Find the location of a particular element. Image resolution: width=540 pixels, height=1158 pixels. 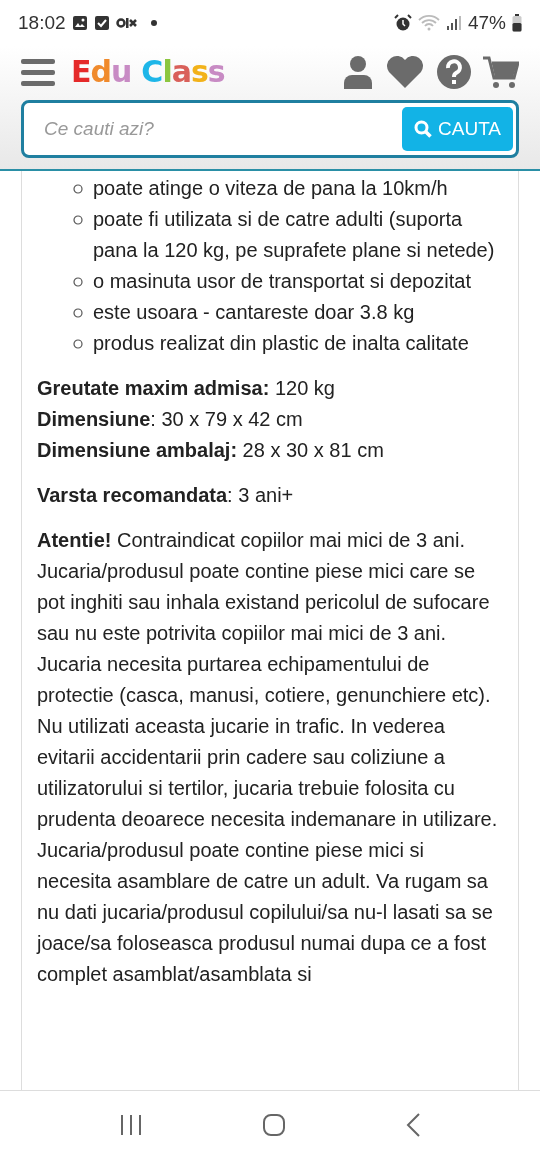

image-icon is located at coordinates (79, 23).